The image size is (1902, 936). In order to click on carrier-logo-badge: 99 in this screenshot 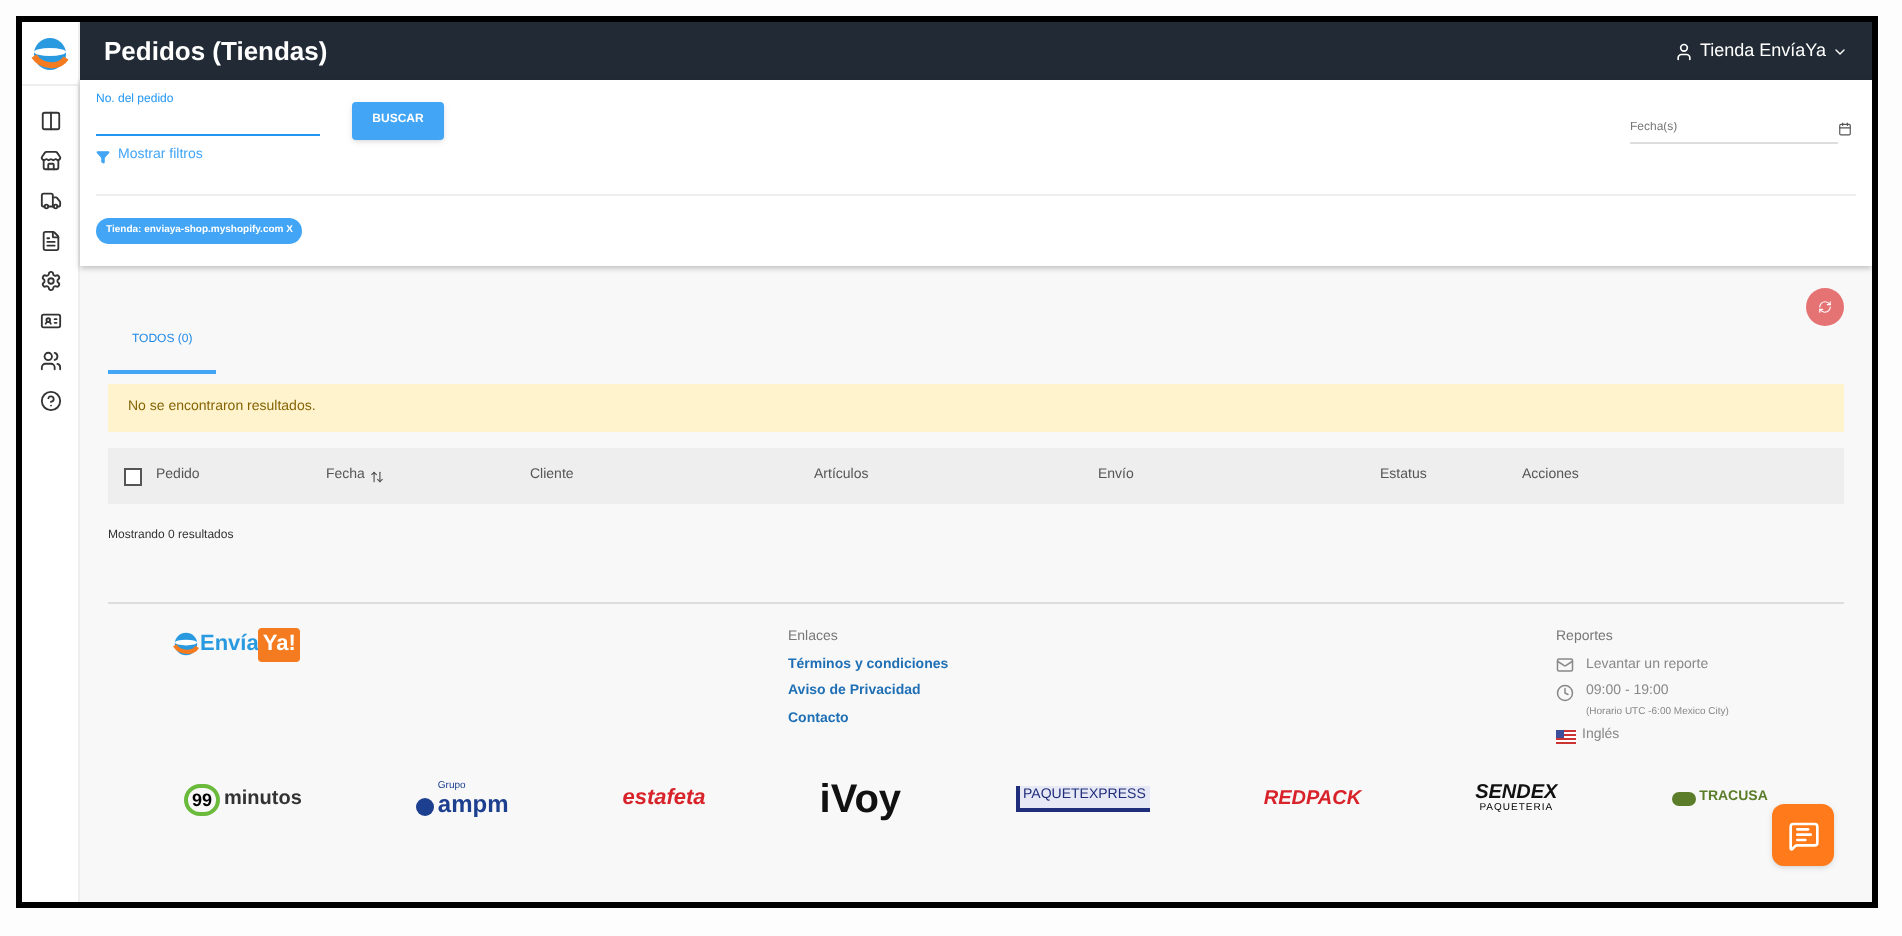, I will do `click(202, 799)`.